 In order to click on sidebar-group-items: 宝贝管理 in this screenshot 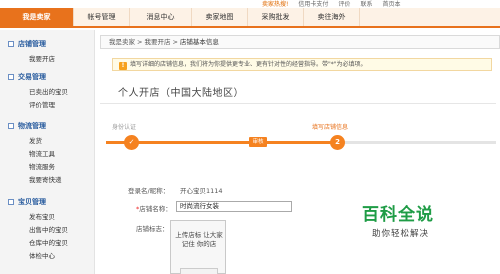, I will do `click(27, 202)`.